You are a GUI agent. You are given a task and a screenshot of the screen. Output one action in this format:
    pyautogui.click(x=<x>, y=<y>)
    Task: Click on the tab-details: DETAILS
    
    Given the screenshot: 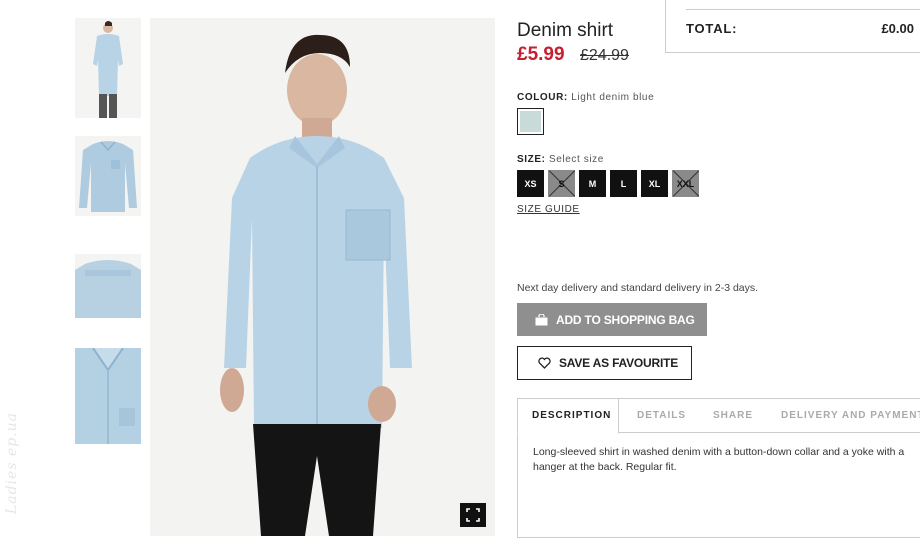 What is the action you would take?
    pyautogui.click(x=661, y=415)
    